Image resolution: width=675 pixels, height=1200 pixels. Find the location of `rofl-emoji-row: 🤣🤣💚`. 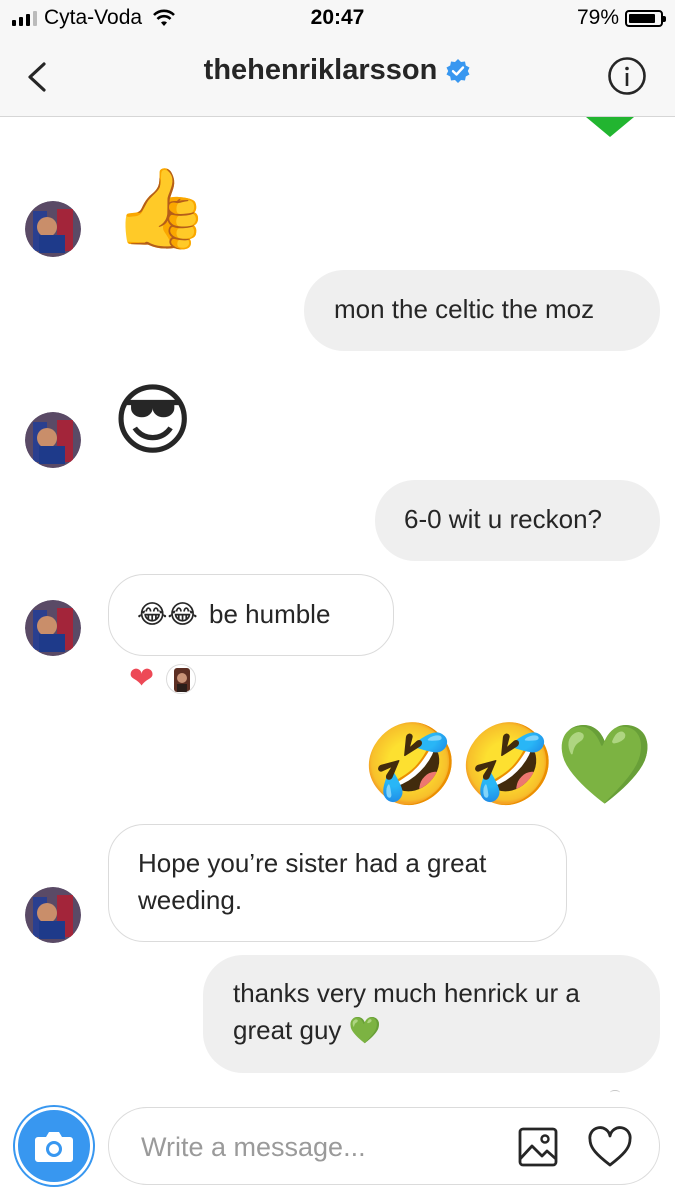

rofl-emoji-row: 🤣🤣💚 is located at coordinates (507, 764).